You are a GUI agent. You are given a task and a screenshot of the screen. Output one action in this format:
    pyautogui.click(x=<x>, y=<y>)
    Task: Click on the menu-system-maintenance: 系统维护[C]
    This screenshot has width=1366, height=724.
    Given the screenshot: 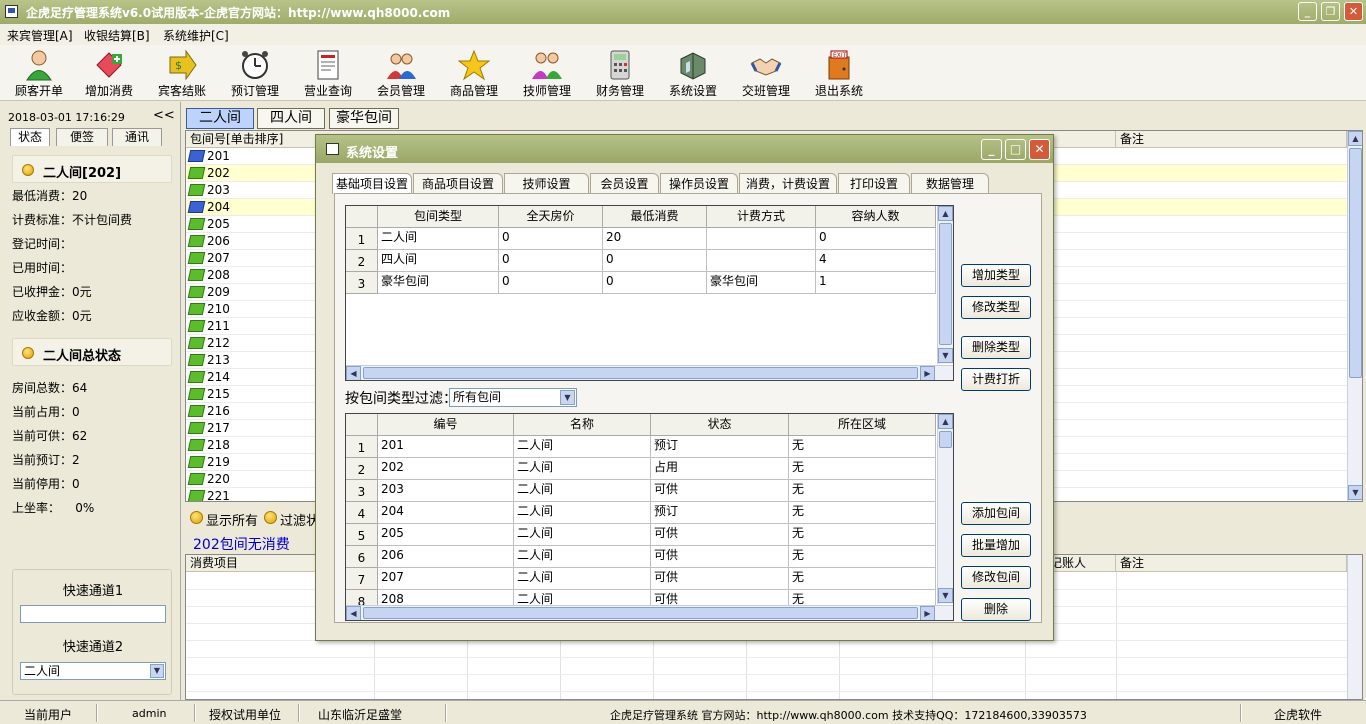 What is the action you would take?
    pyautogui.click(x=196, y=35)
    